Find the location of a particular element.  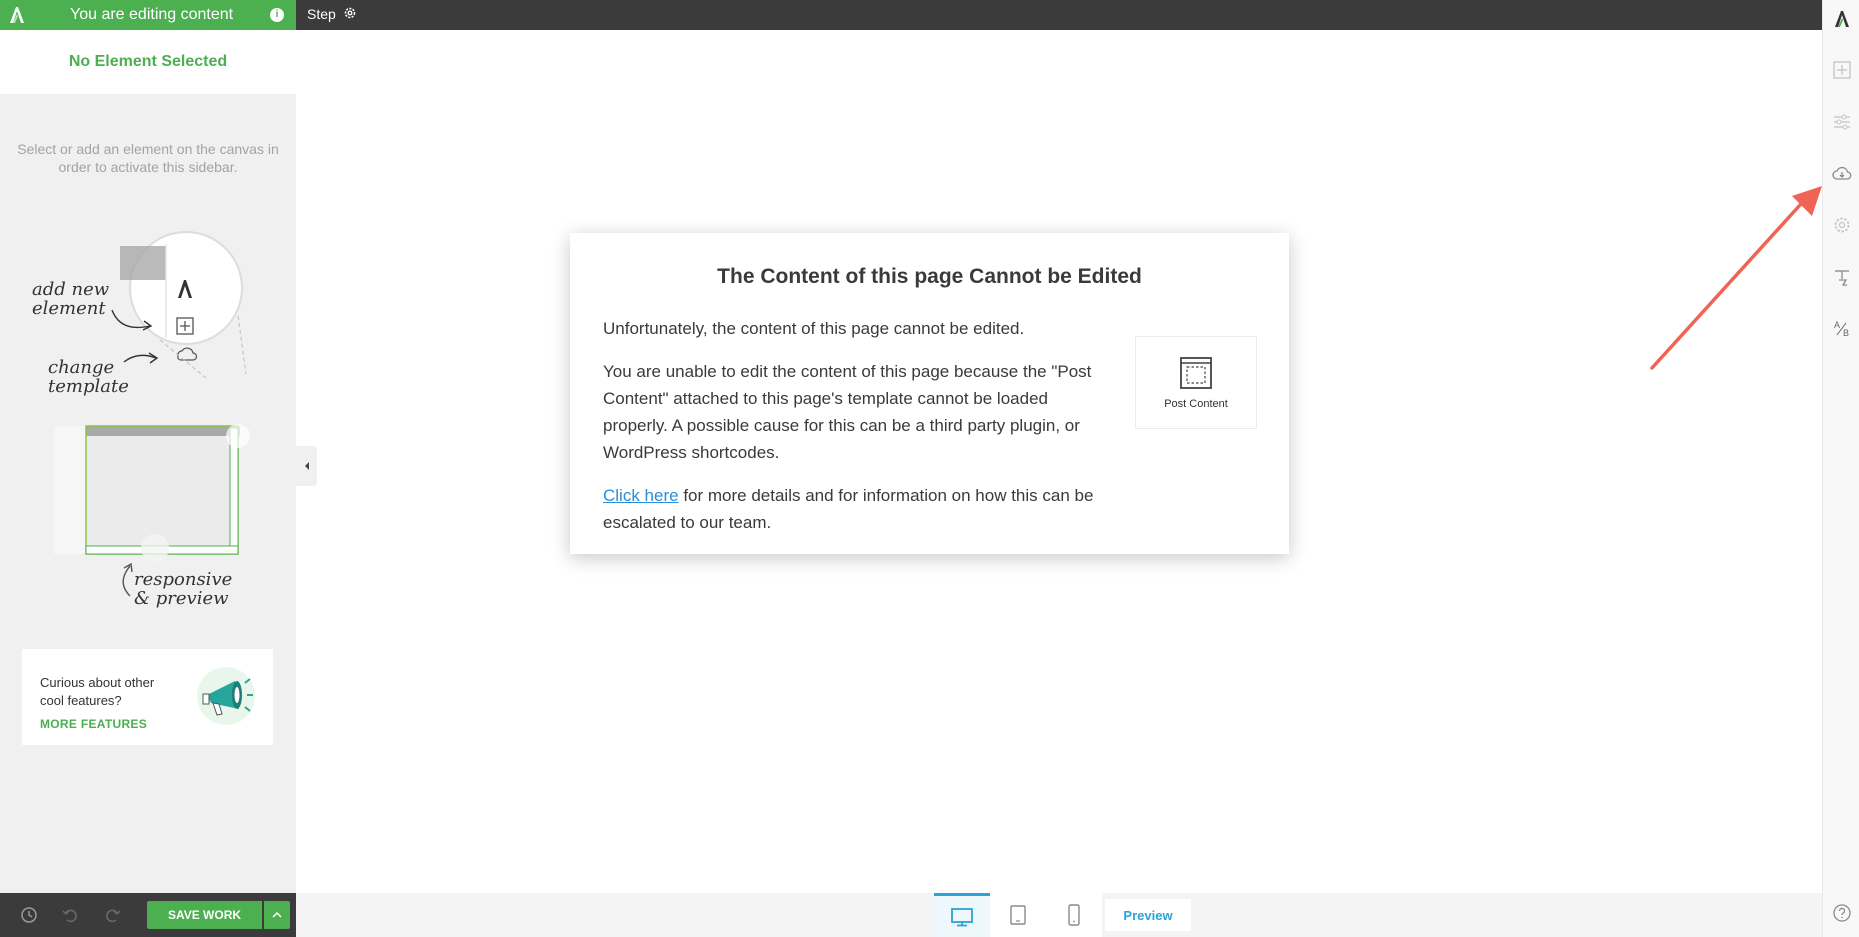

save-options-dropdown is located at coordinates (277, 915).